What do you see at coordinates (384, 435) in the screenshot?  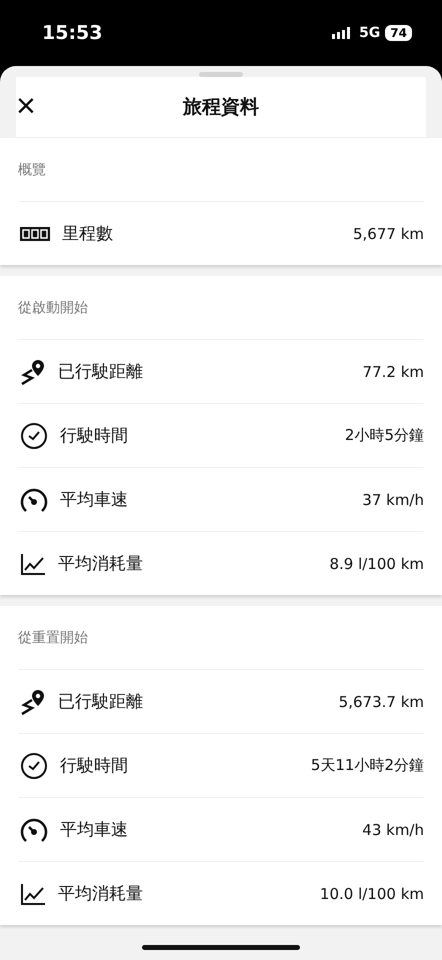 I see `row-value: 2小時5分鐘` at bounding box center [384, 435].